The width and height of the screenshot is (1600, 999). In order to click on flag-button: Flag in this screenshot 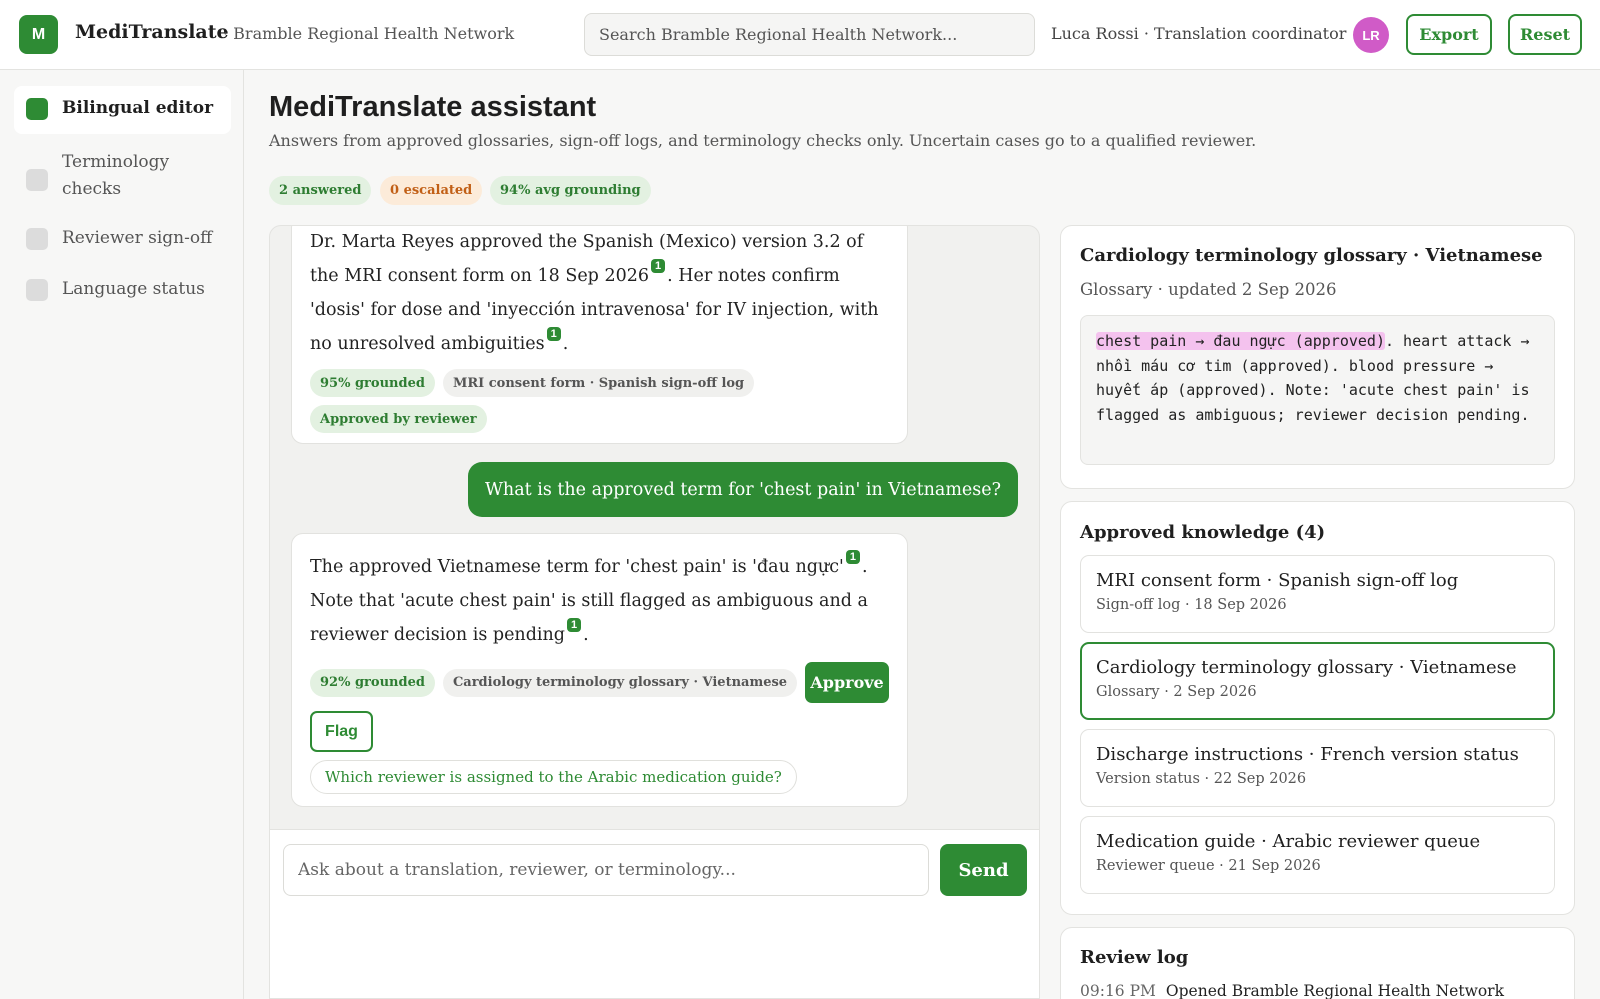, I will do `click(341, 731)`.